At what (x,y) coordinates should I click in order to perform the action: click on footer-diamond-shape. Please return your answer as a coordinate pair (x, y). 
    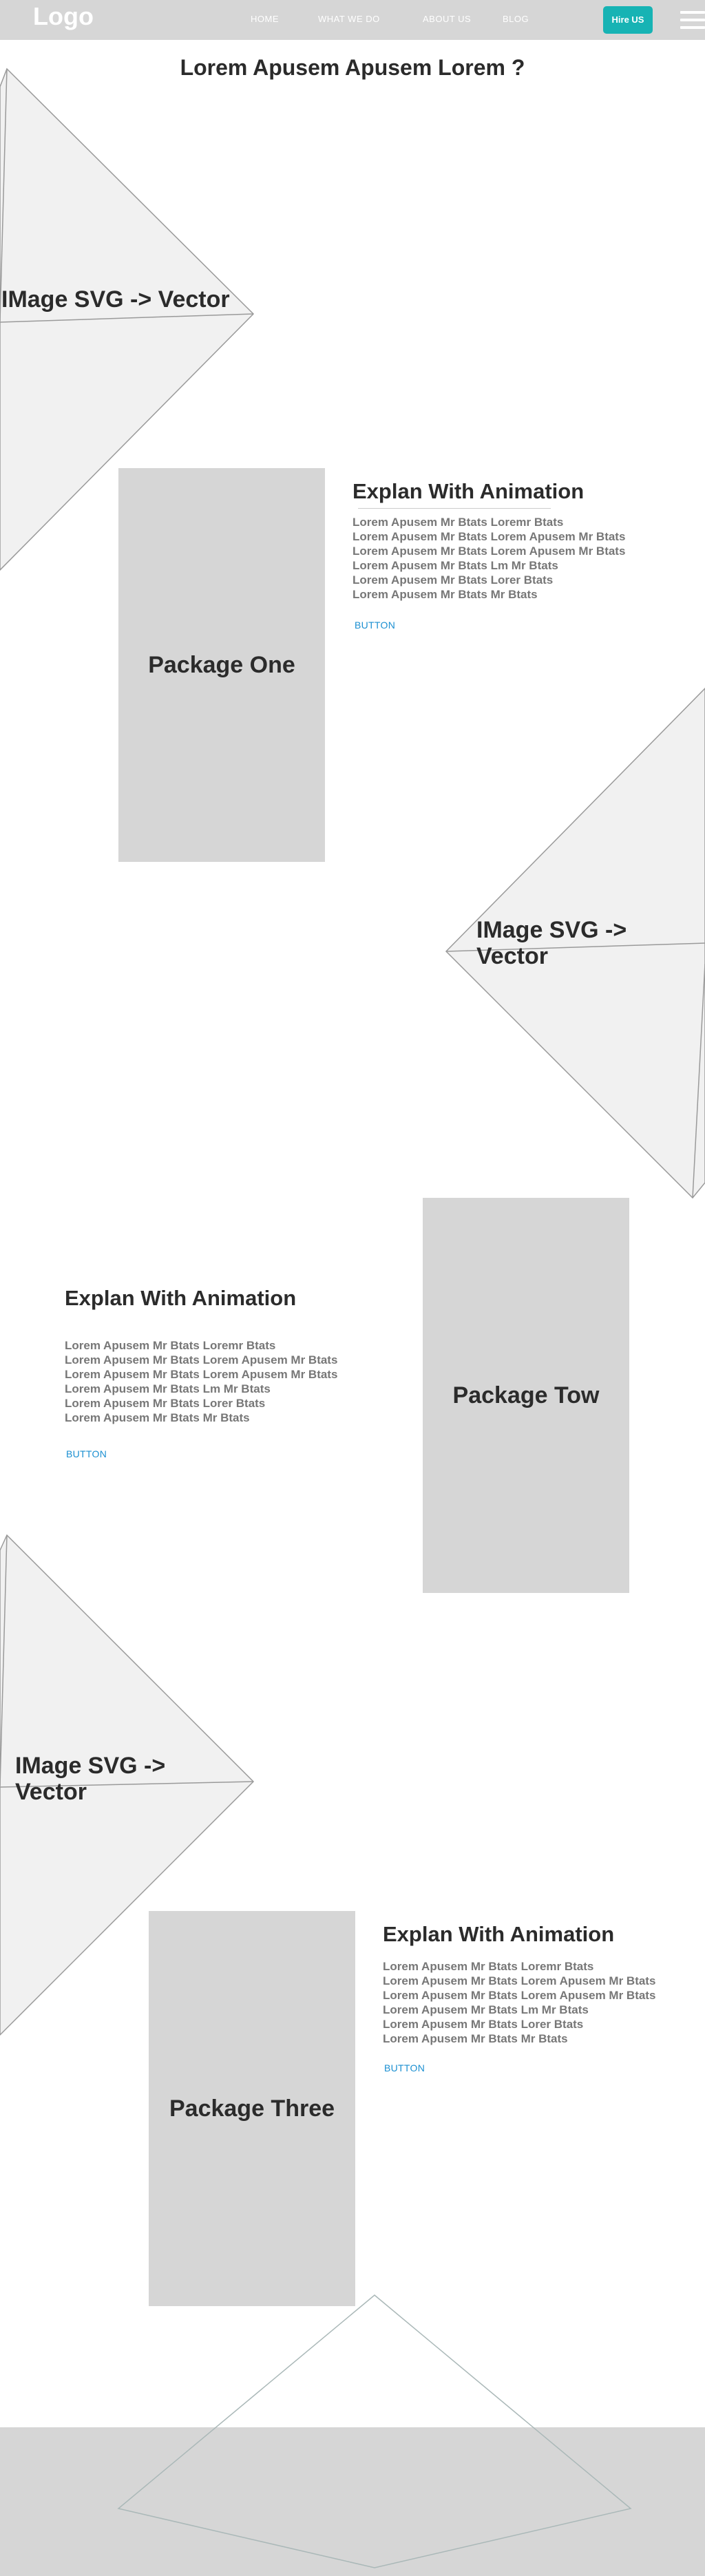
    Looking at the image, I should click on (375, 2431).